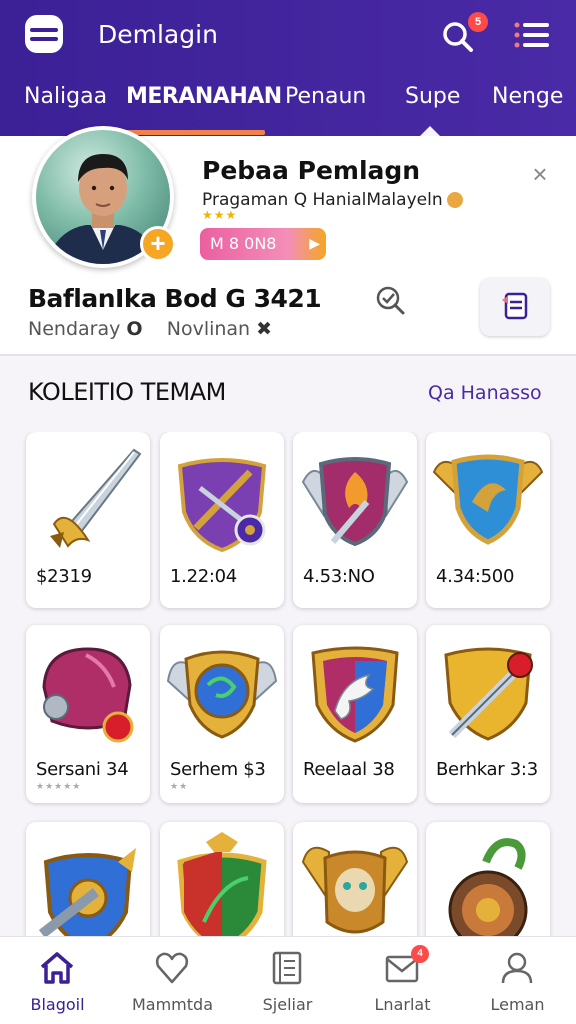  Describe the element at coordinates (64, 576) in the screenshot. I see `item-label: $2319` at that location.